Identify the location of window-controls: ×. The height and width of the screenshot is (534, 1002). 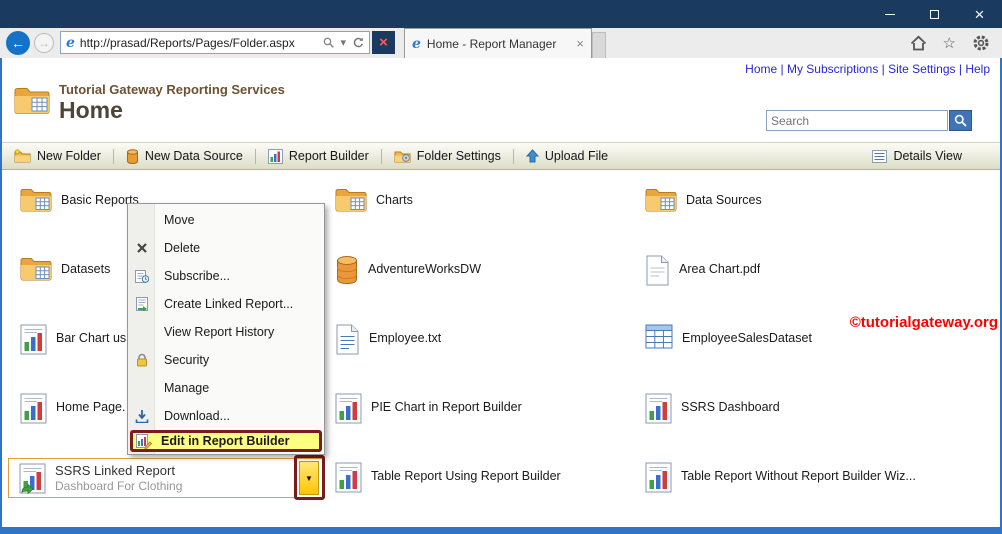
(934, 14).